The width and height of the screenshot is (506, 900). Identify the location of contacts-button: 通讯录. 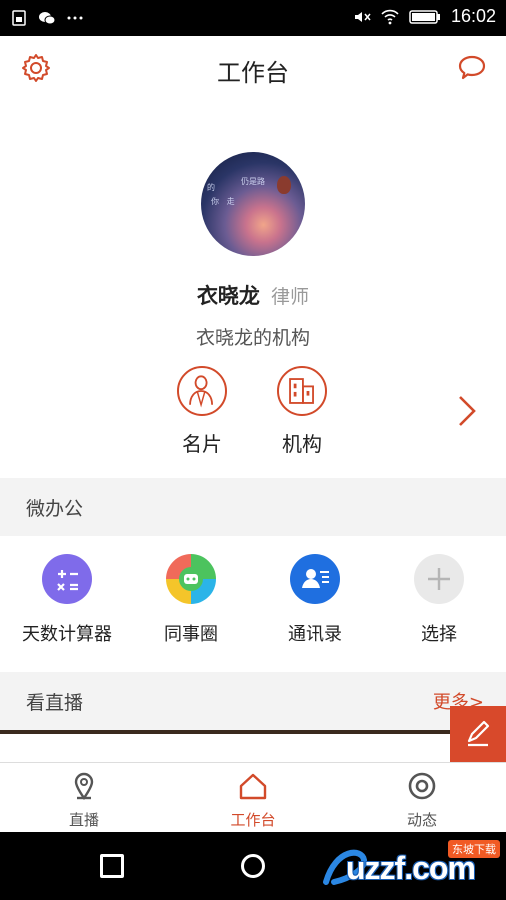
(315, 600).